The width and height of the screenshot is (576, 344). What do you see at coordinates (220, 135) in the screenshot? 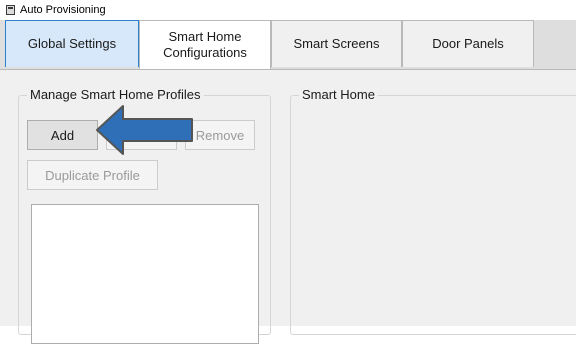
I see `remove-button: Remove` at bounding box center [220, 135].